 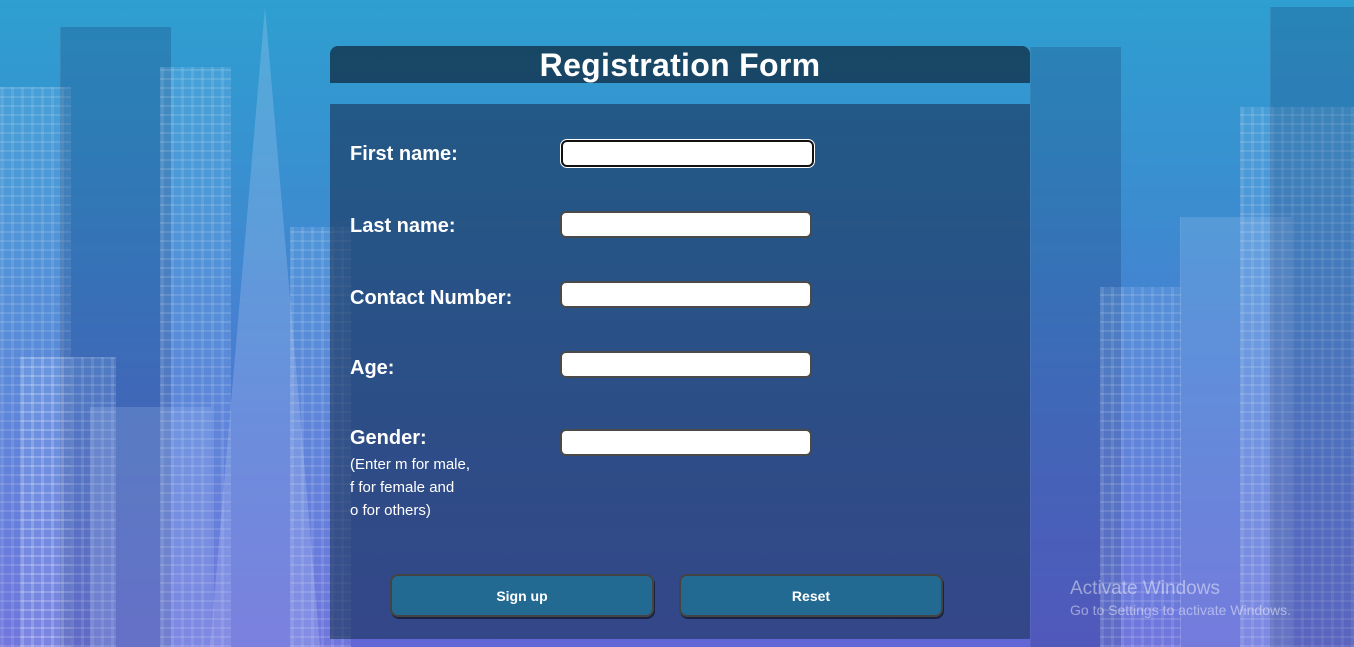 I want to click on first-name-input, so click(x=687, y=153).